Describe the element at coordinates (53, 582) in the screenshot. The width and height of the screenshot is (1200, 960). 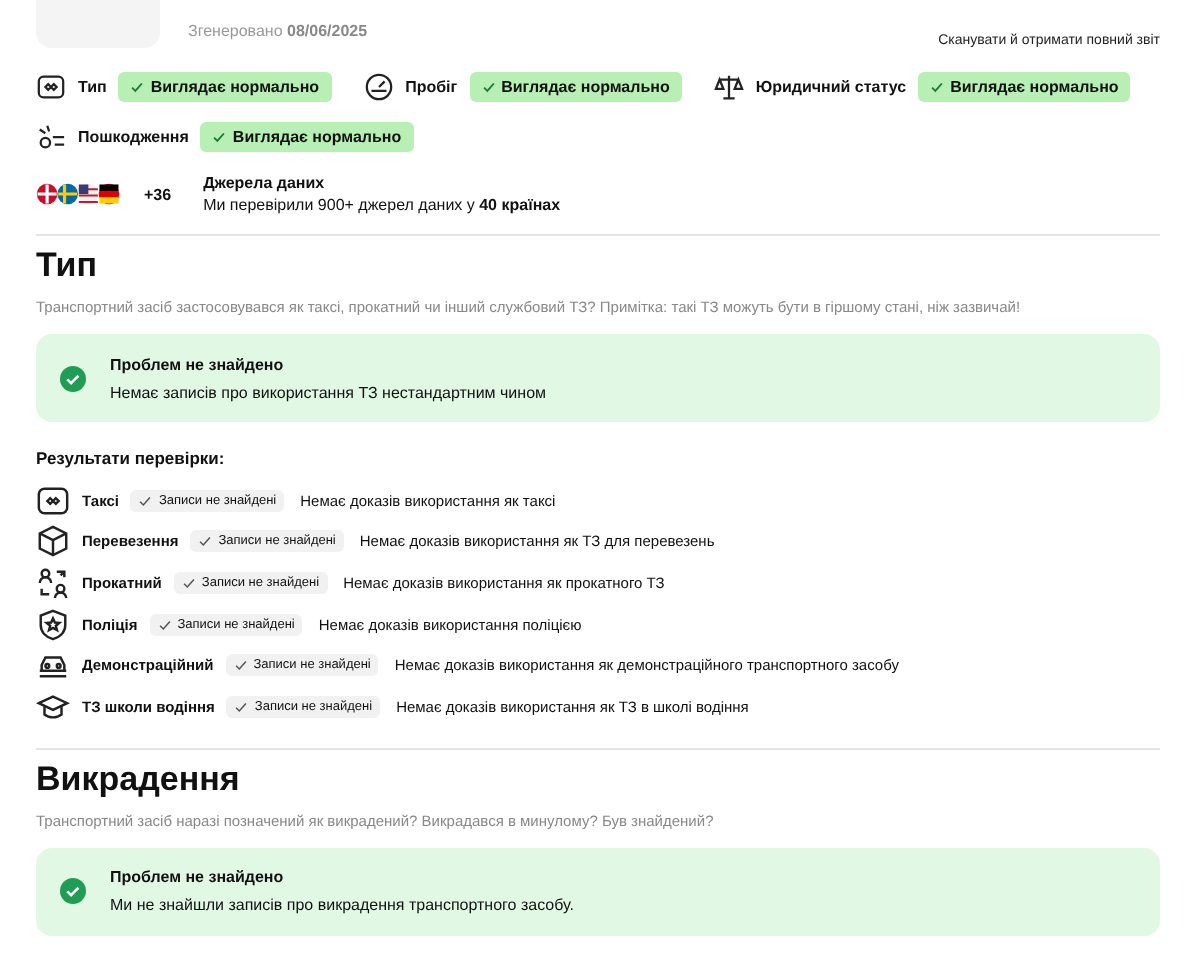
I see `people-swap-icon` at that location.